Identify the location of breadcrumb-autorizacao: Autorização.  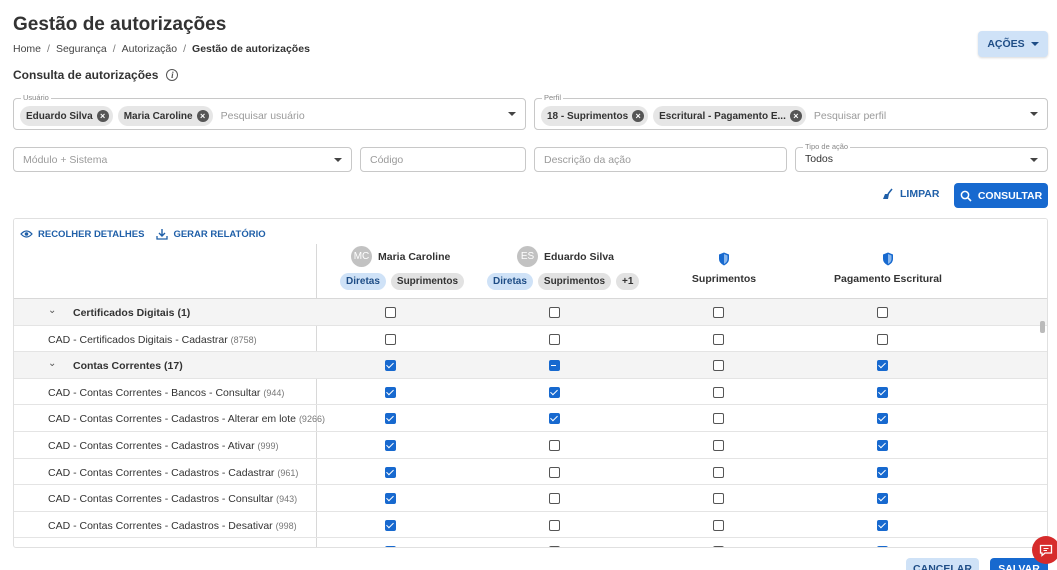
(149, 49).